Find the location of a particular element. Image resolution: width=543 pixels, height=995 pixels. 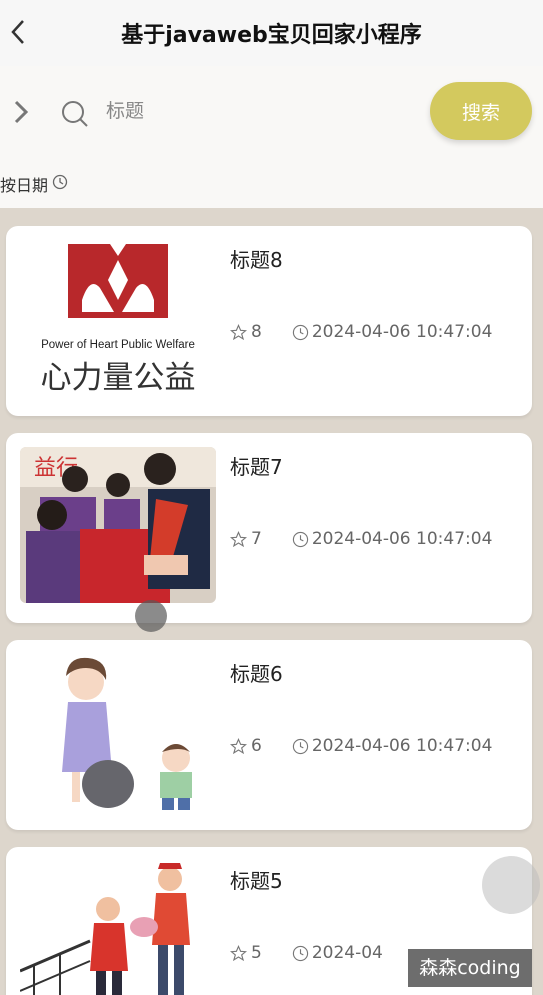

card-title: 标题7 is located at coordinates (256, 467).